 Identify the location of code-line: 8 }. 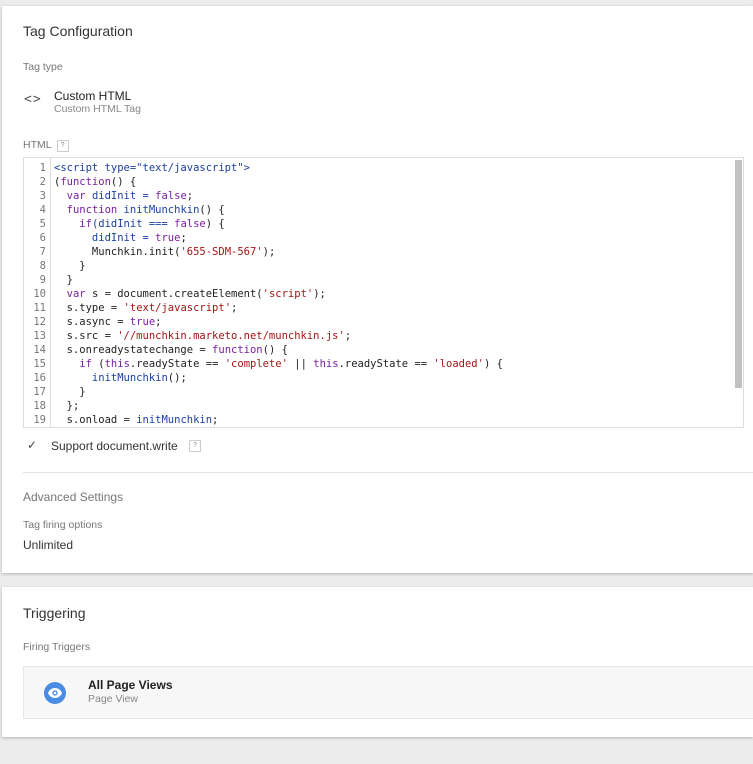
(383, 266).